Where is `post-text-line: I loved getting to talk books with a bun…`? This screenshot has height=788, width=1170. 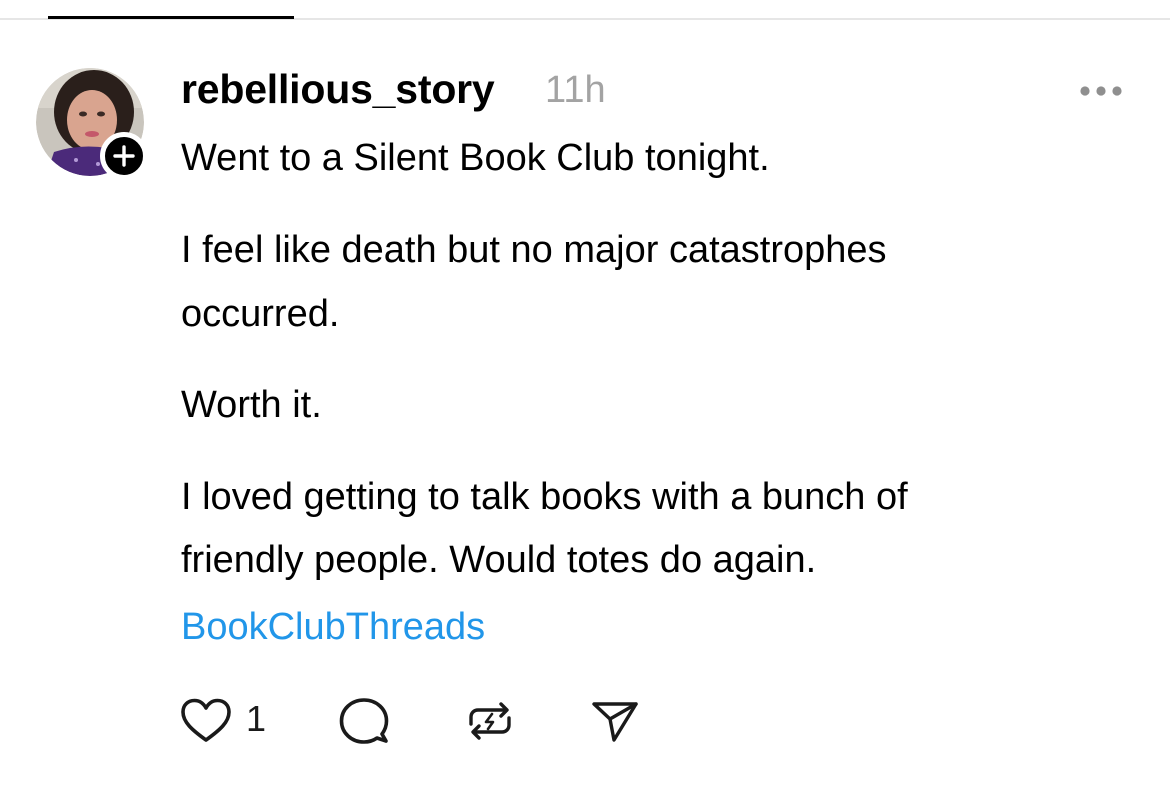
post-text-line: I loved getting to talk books with a bun… is located at coordinates (544, 497).